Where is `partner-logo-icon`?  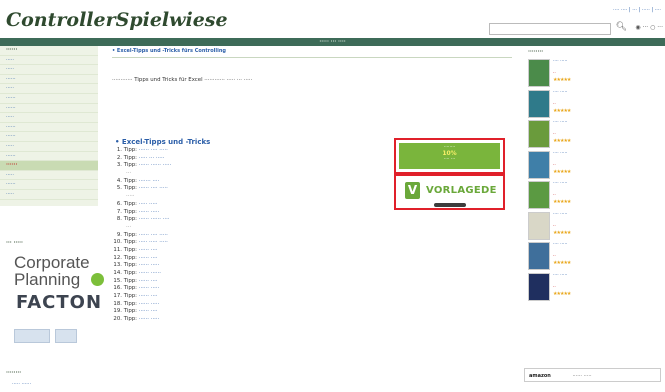
partner-logo-icon is located at coordinates (32, 336).